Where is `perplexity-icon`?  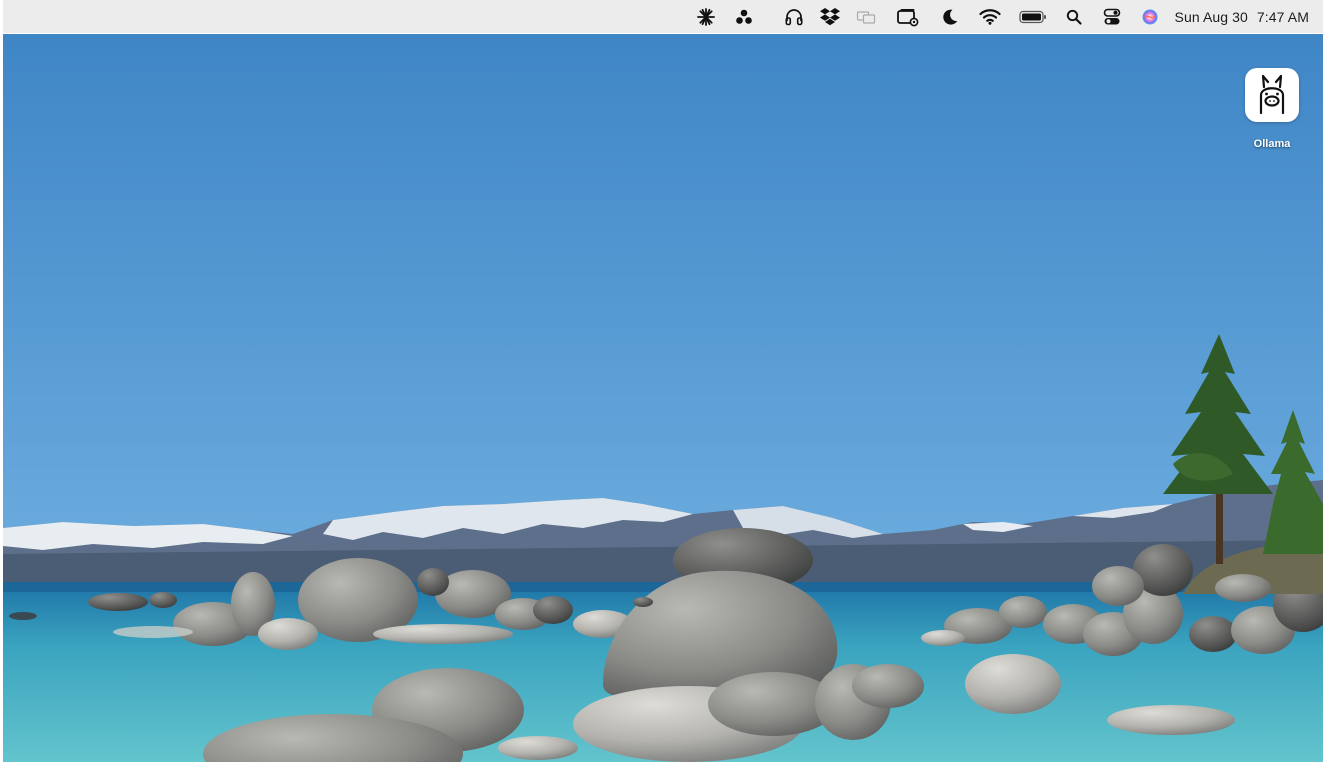 perplexity-icon is located at coordinates (706, 16).